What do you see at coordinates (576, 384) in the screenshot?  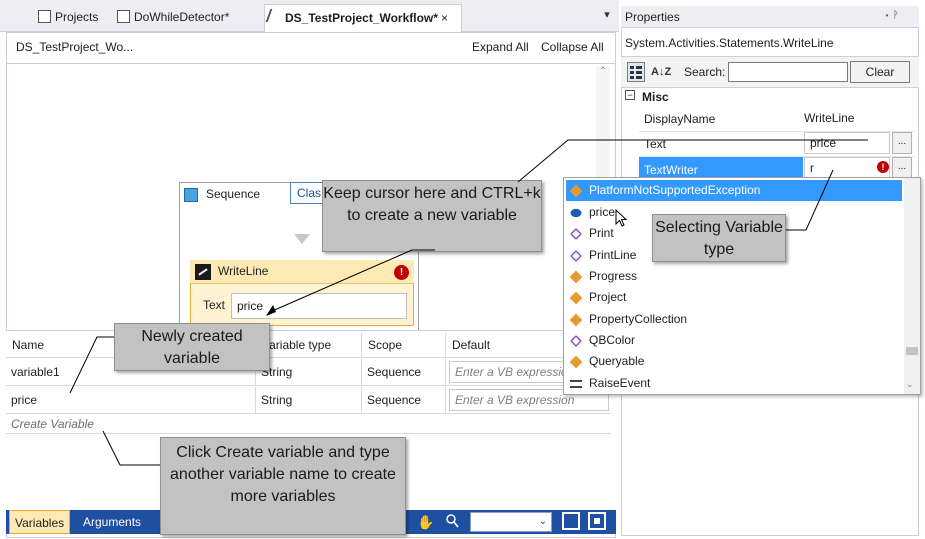 I see `event-icon` at bounding box center [576, 384].